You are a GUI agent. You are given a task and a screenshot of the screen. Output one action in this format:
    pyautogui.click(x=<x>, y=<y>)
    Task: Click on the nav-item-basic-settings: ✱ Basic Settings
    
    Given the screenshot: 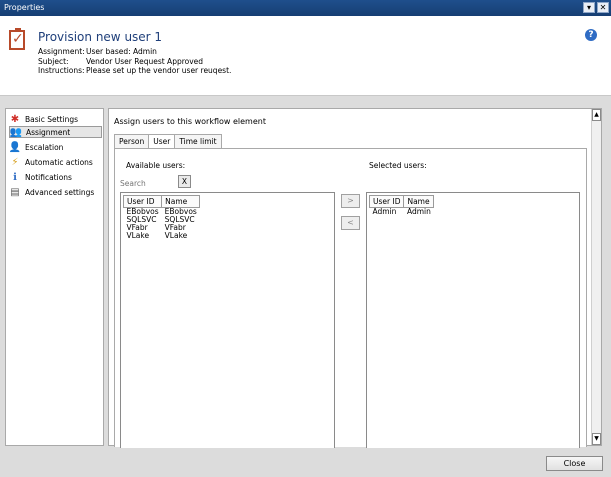 What is the action you would take?
    pyautogui.click(x=55, y=119)
    